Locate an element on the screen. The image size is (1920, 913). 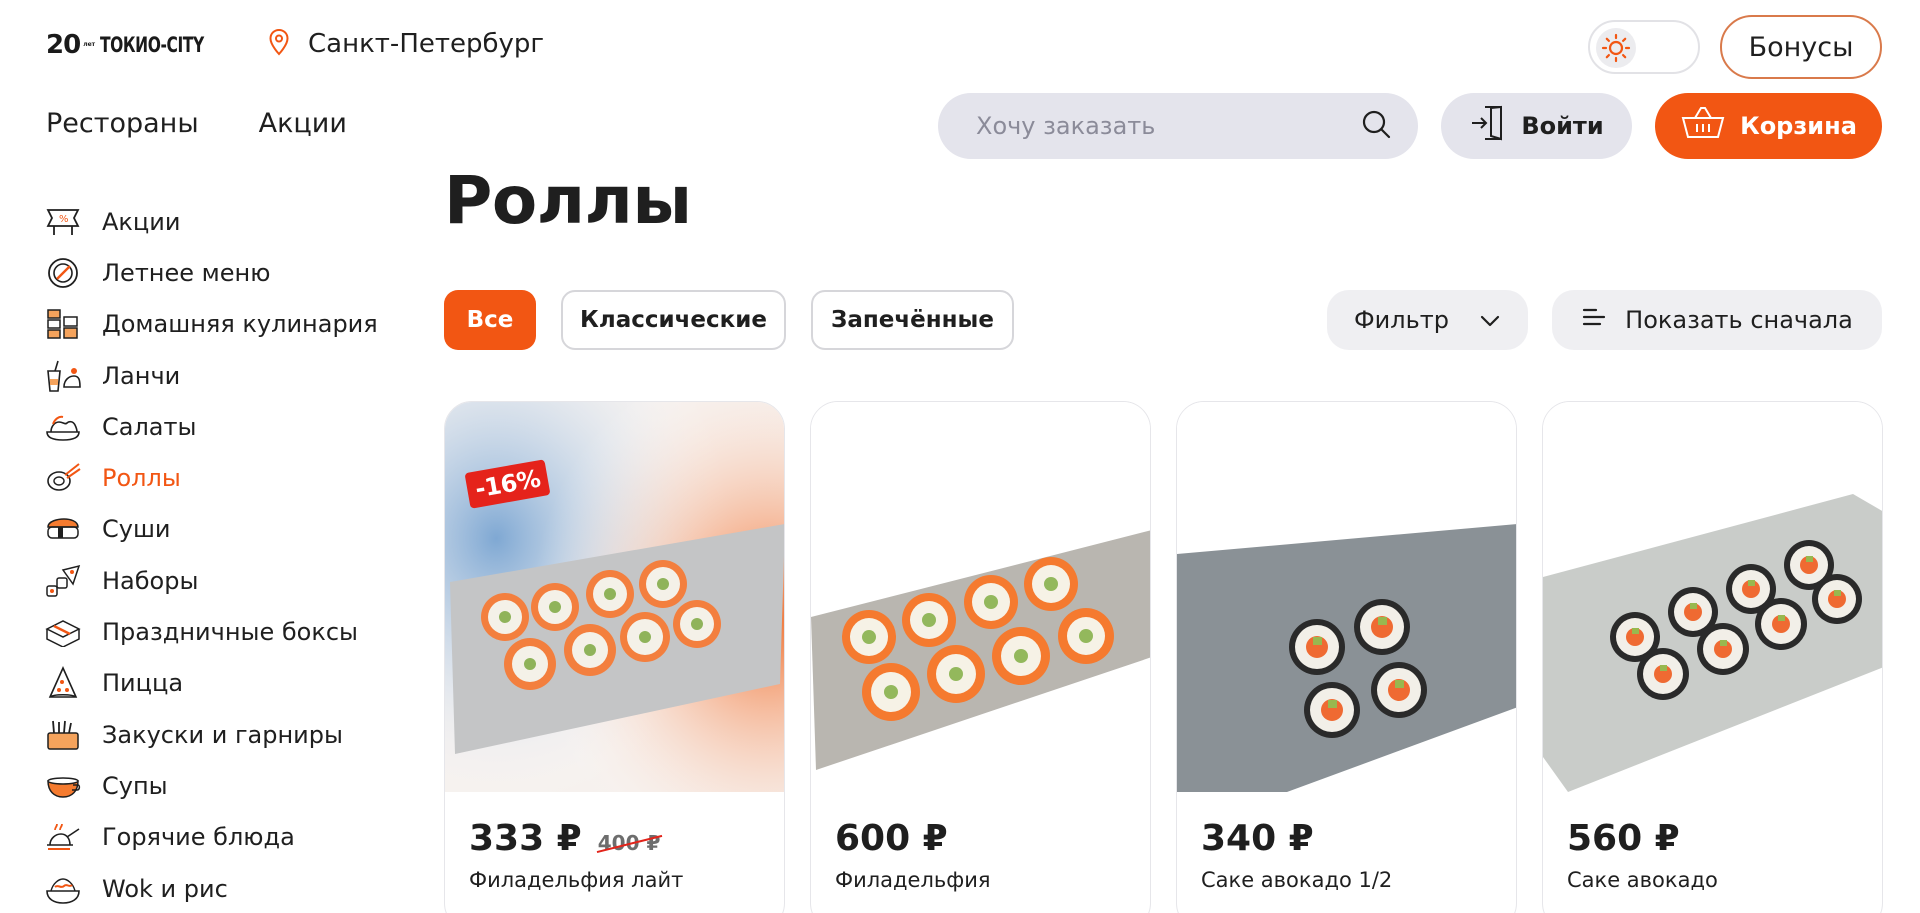
logo-small-text: лет is located at coordinates (89, 44).